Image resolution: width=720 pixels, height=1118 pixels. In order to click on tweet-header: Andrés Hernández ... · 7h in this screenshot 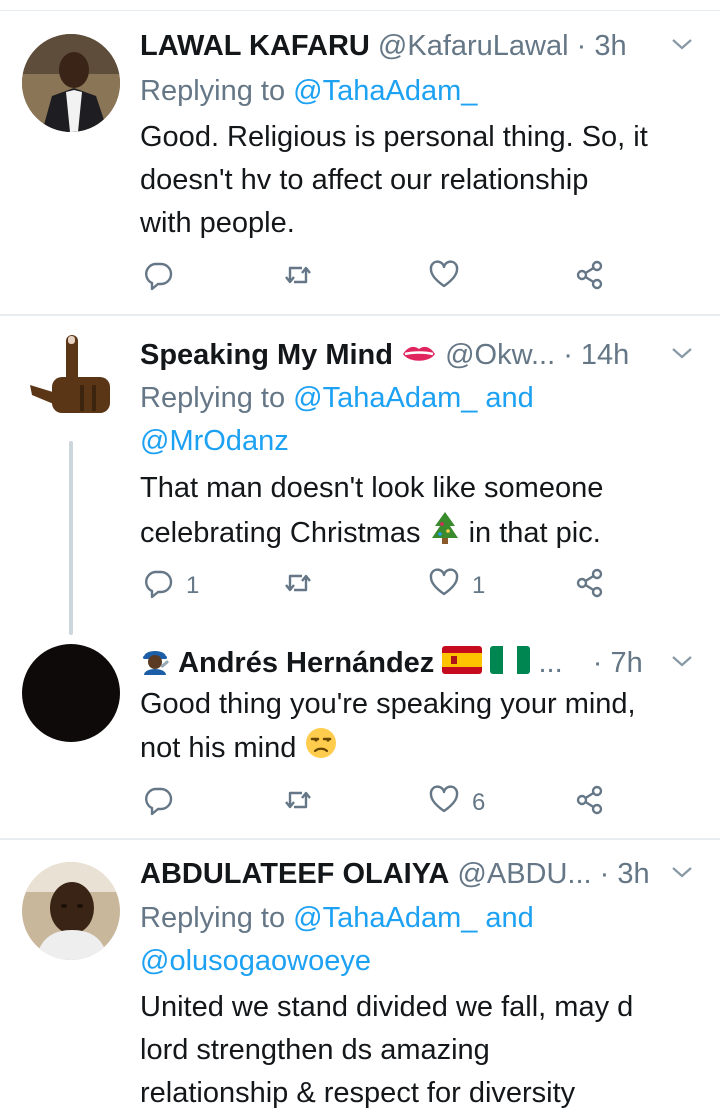, I will do `click(420, 664)`.